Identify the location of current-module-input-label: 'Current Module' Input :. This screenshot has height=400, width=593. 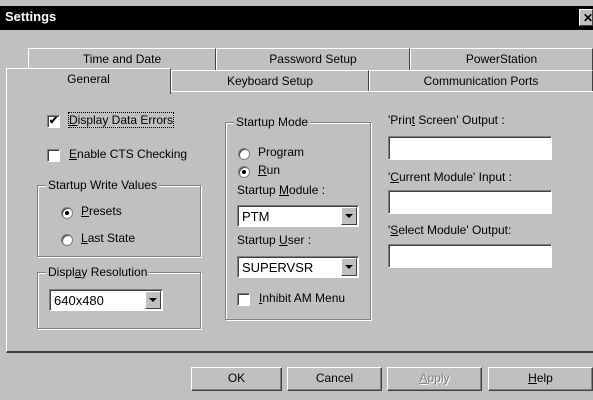
(450, 177).